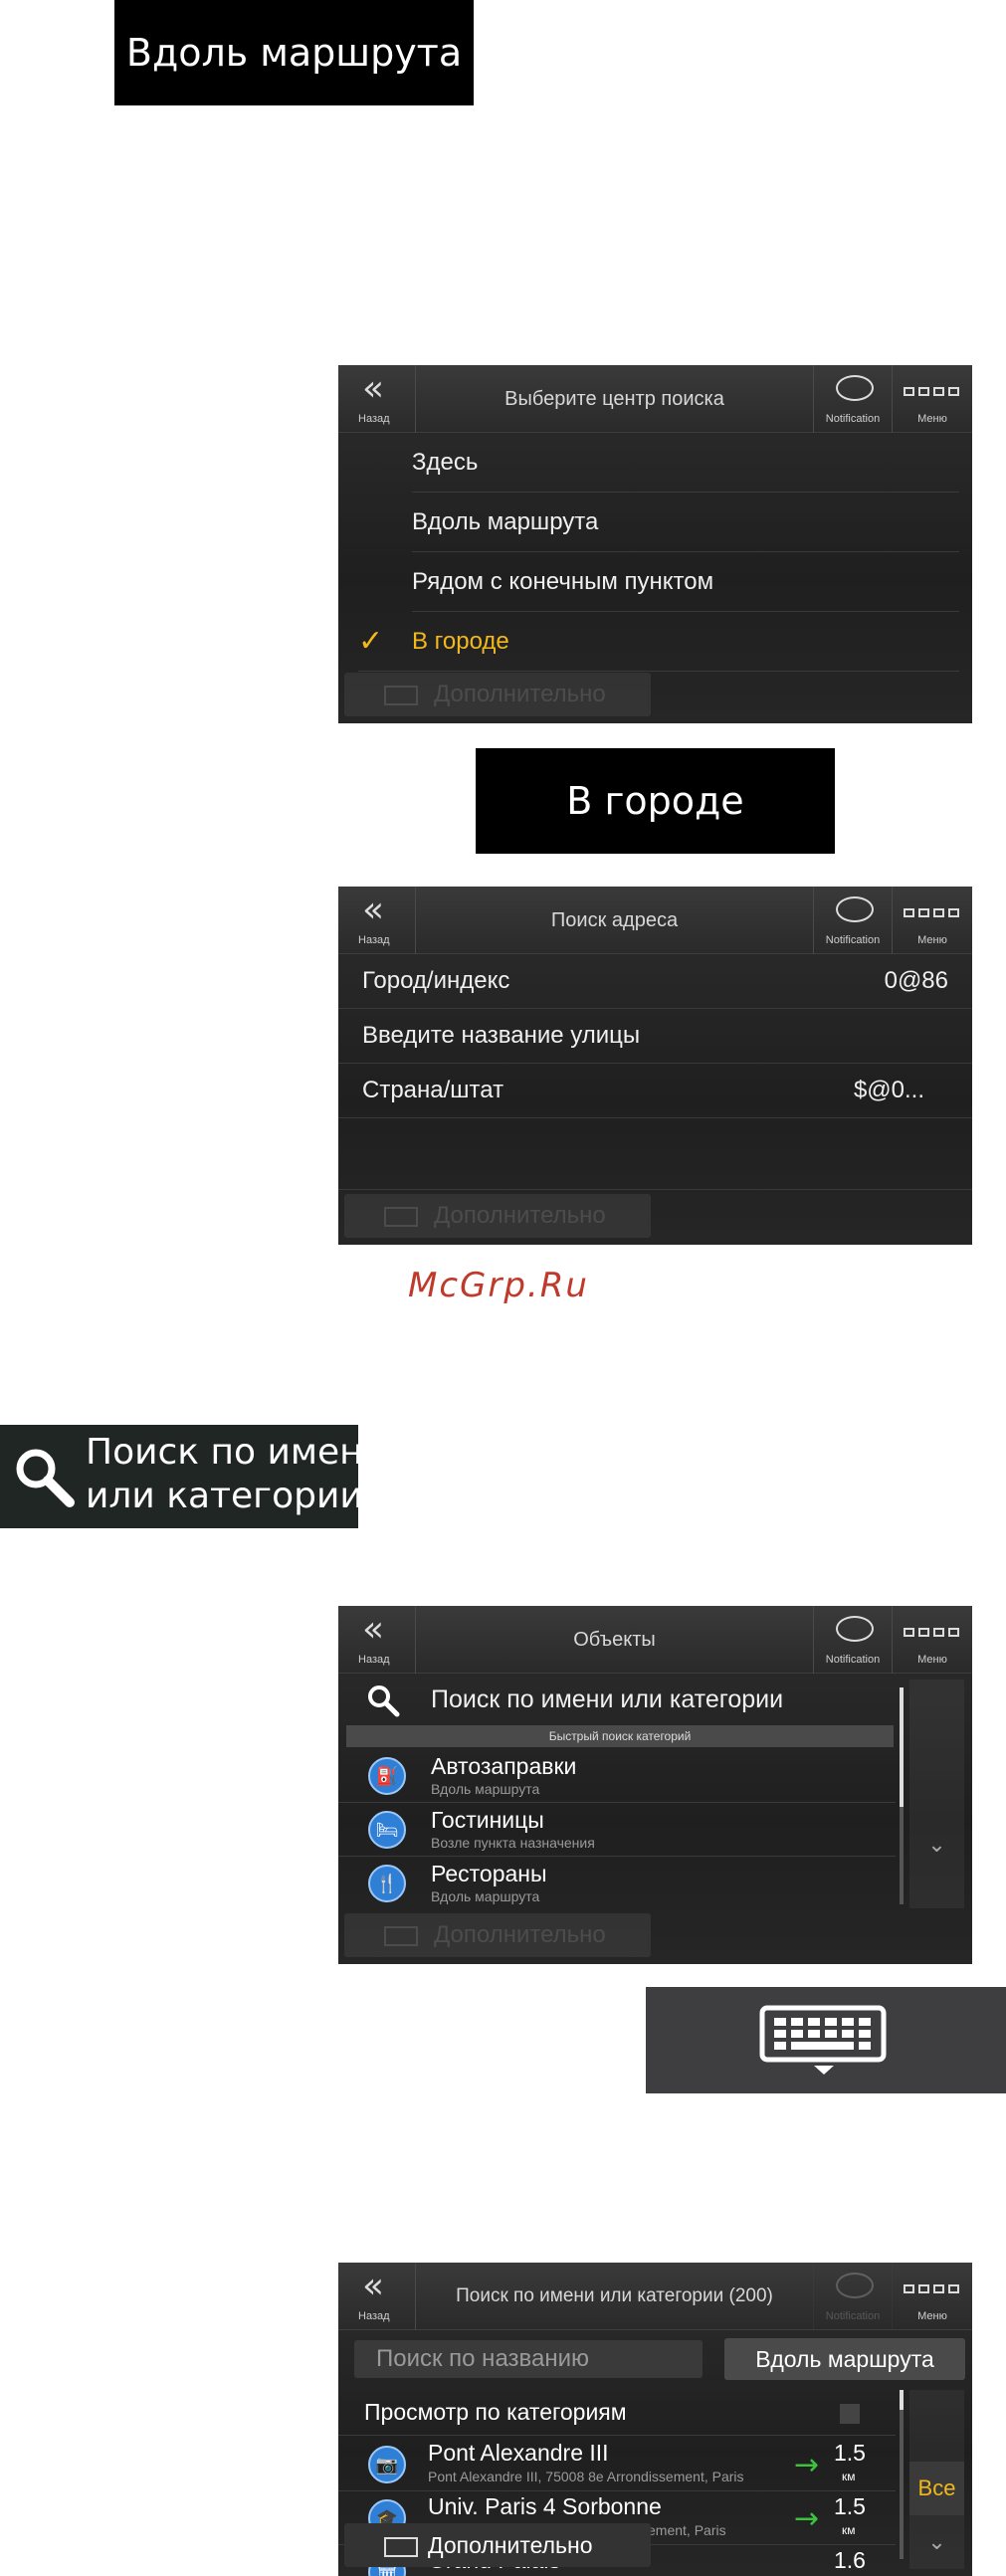 The height and width of the screenshot is (2576, 1006). I want to click on top-bar: « Назад Объекты Notification Меню, so click(655, 1640).